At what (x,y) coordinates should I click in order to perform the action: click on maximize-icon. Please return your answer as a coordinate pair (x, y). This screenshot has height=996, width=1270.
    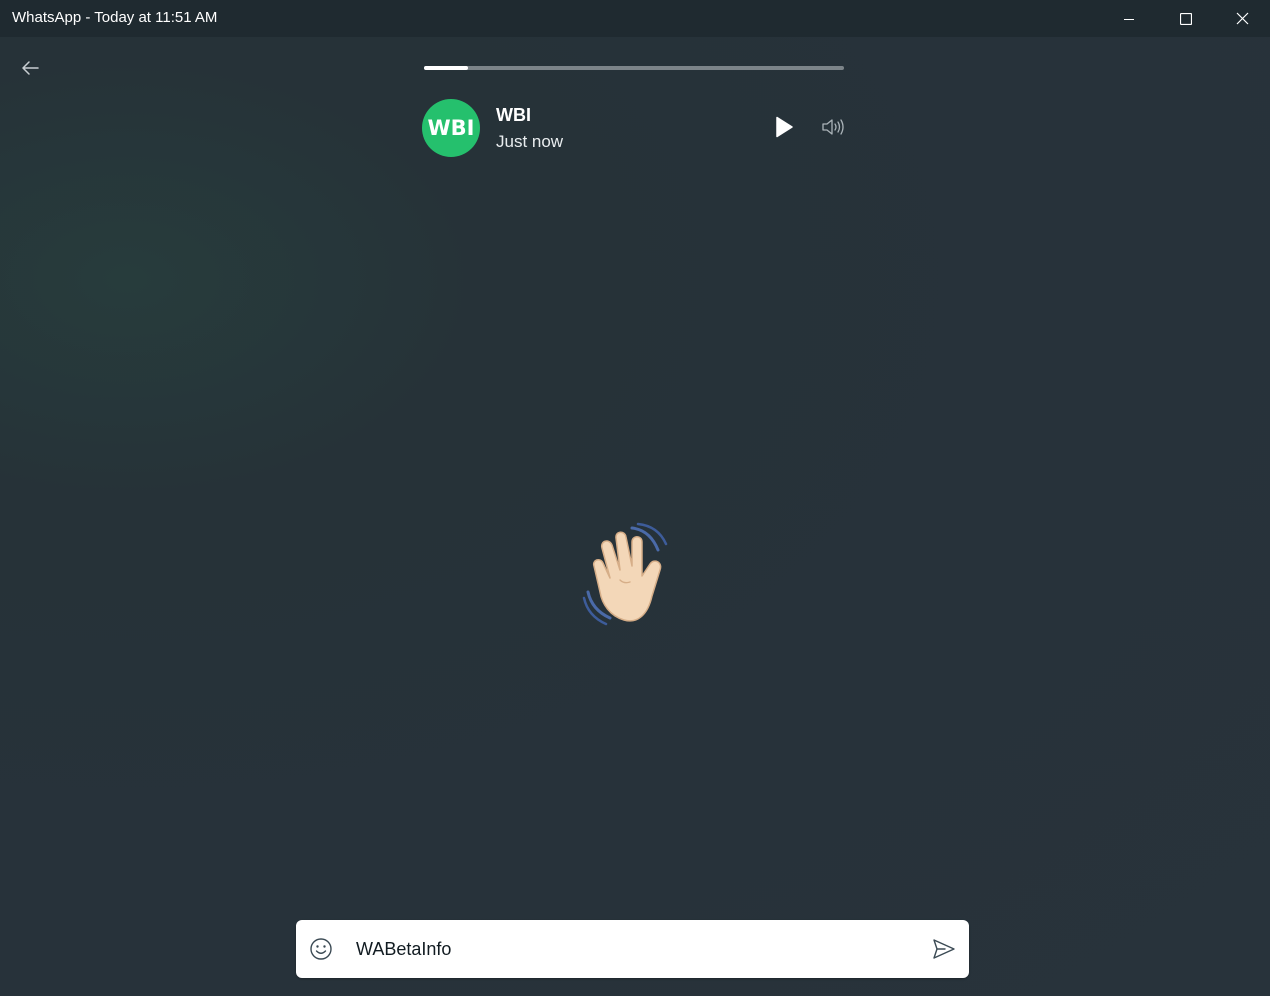
    Looking at the image, I should click on (1185, 18).